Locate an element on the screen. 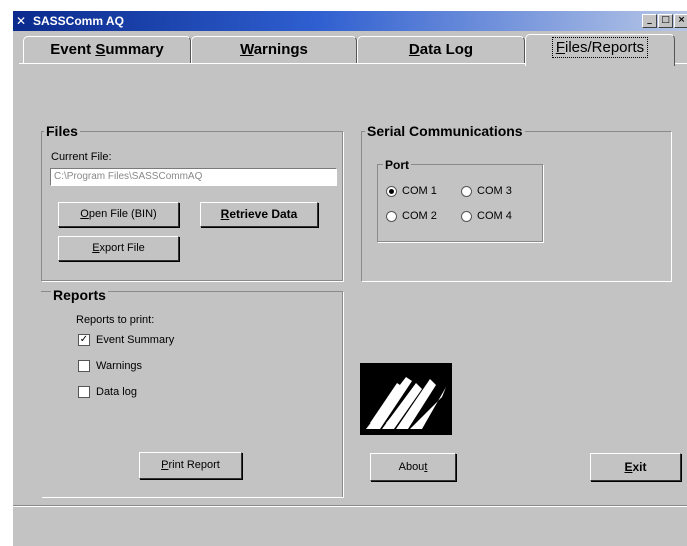 This screenshot has width=687, height=546. minimize-button: _ is located at coordinates (649, 21).